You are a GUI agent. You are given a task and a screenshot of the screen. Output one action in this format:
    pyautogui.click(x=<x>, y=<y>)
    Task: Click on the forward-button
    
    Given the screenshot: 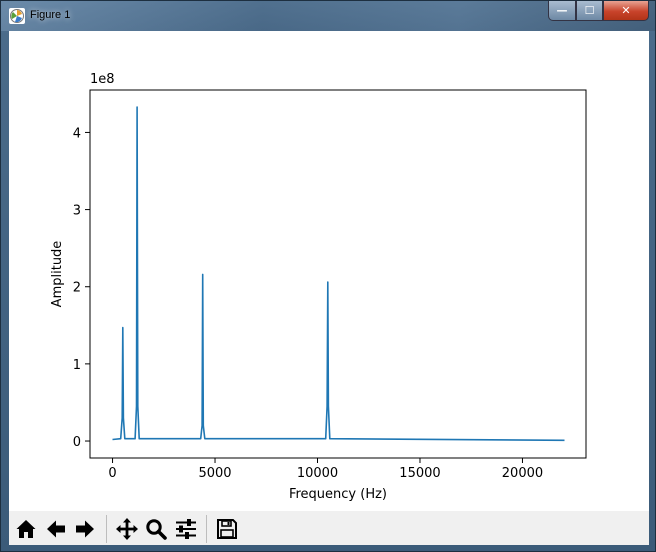 What is the action you would take?
    pyautogui.click(x=85, y=529)
    